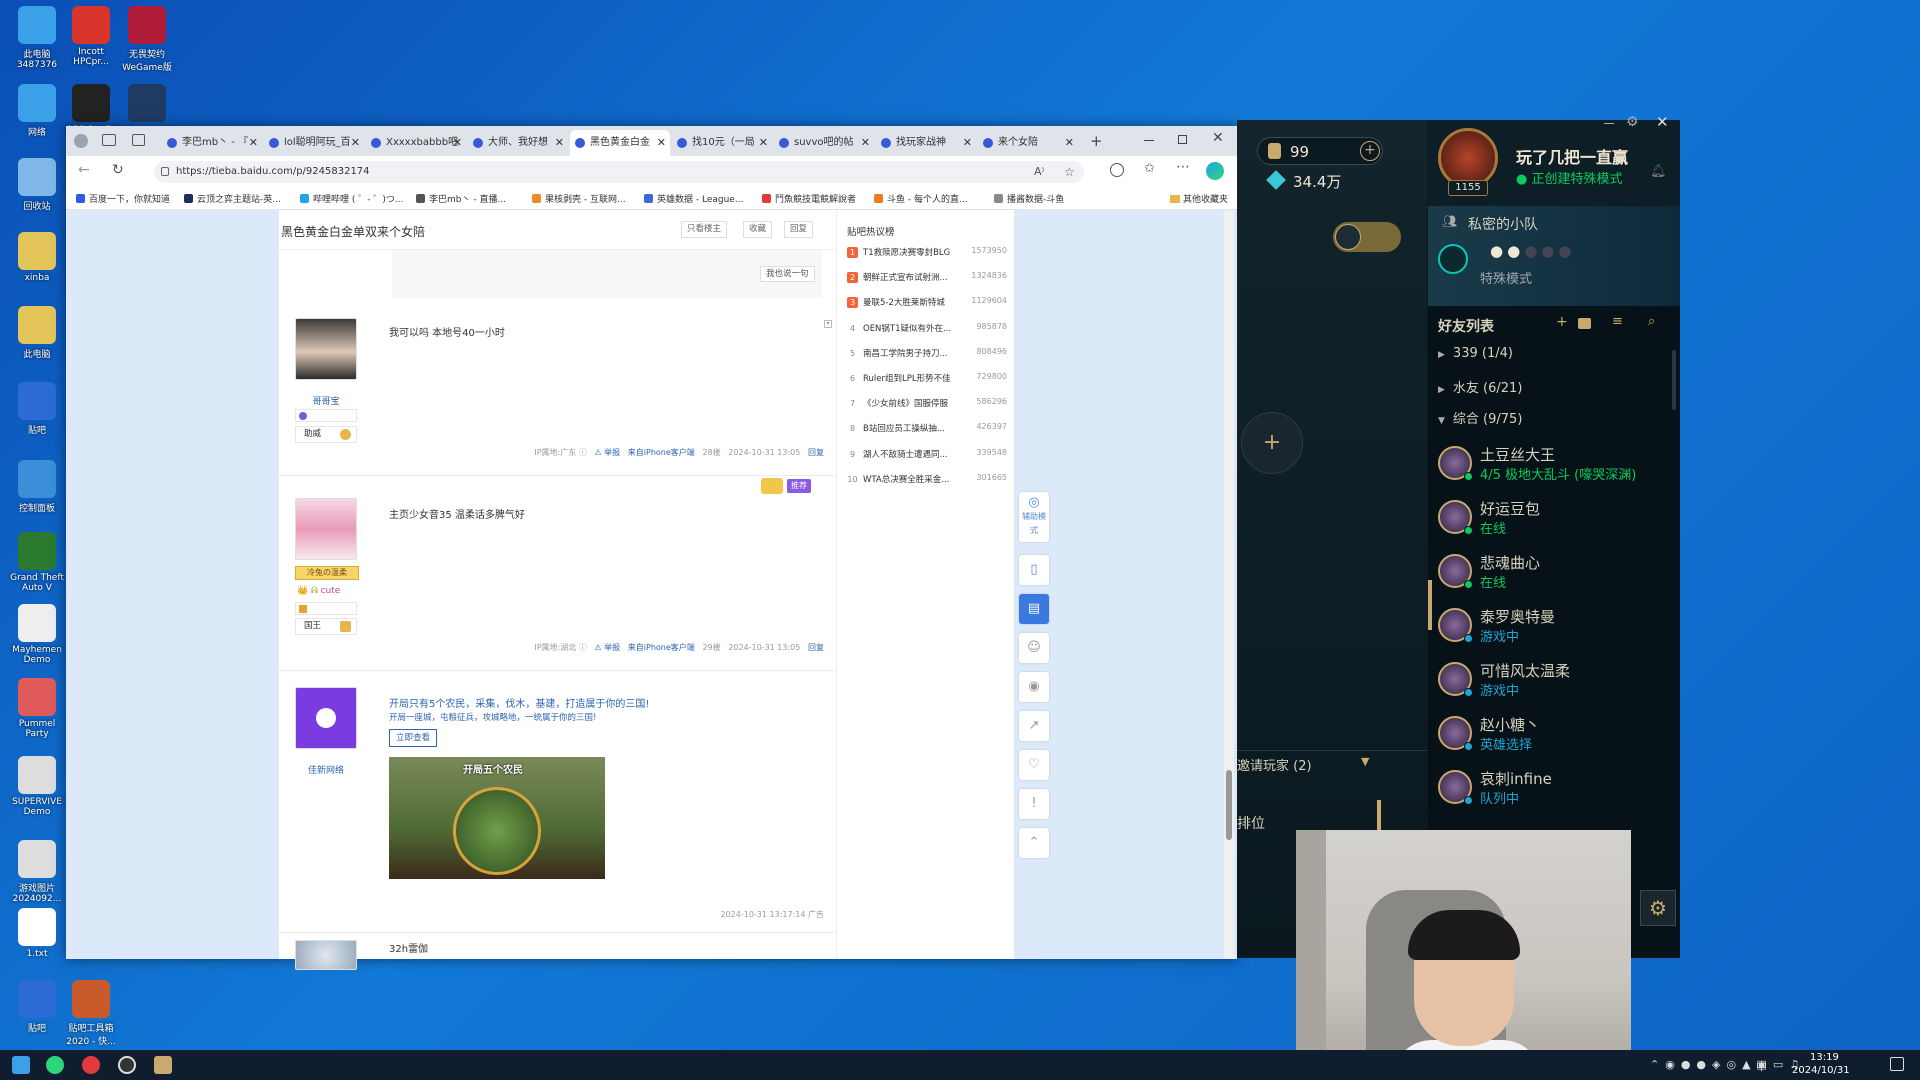  What do you see at coordinates (138, 140) in the screenshot?
I see `tab-actions-icon` at bounding box center [138, 140].